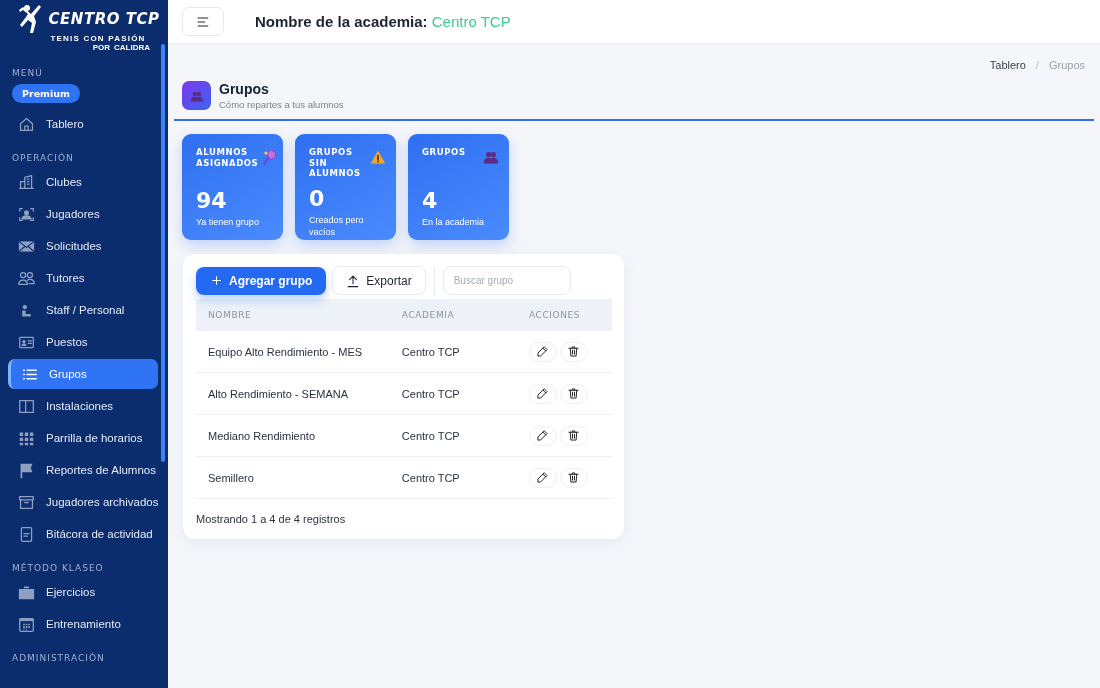 Image resolution: width=1100 pixels, height=688 pixels. Describe the element at coordinates (454, 222) in the screenshot. I see `stat-caption: En la academia` at that location.